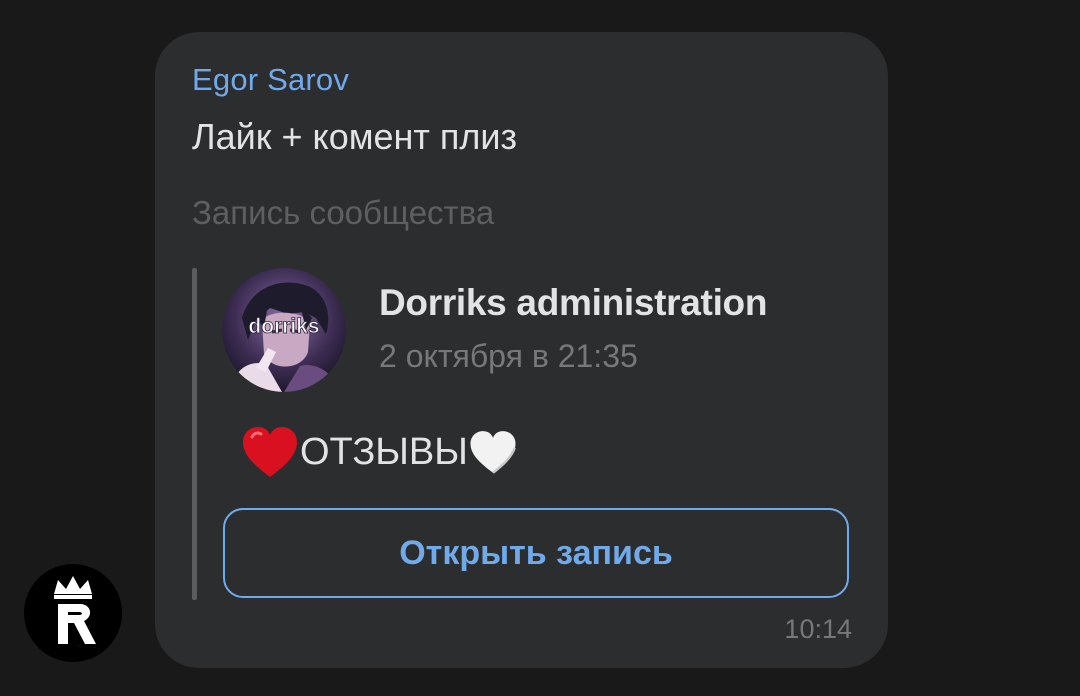 The height and width of the screenshot is (696, 1080). Describe the element at coordinates (354, 136) in the screenshot. I see `message-text: Лайк + комент плиз` at that location.